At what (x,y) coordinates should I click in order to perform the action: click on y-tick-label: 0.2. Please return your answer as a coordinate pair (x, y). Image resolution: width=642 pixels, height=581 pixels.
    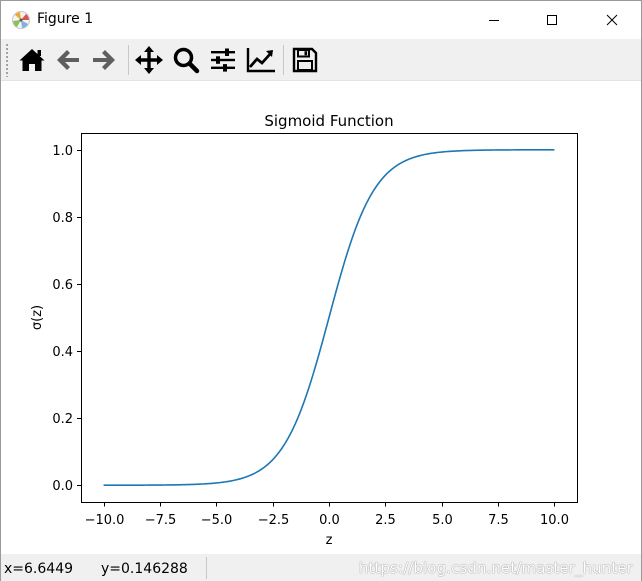
    Looking at the image, I should click on (62, 419).